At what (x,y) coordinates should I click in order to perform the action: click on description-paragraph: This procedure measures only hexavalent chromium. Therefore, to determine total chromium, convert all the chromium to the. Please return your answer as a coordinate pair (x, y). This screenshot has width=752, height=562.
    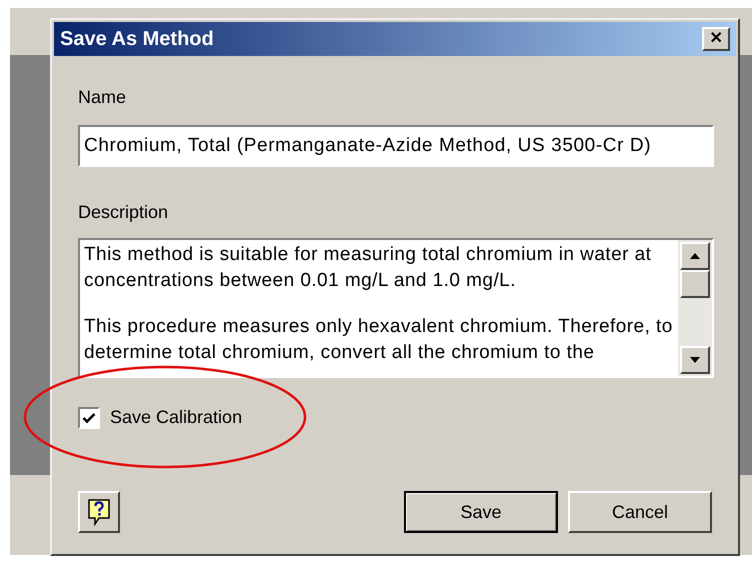
    Looking at the image, I should click on (379, 340).